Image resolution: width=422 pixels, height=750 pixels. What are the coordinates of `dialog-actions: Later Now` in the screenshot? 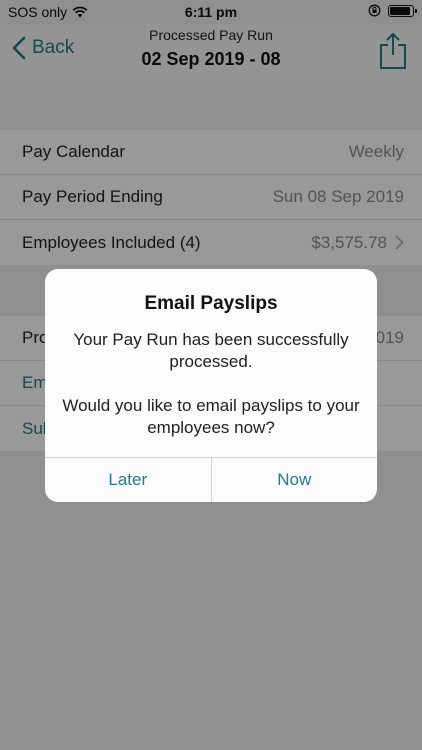 It's located at (211, 479).